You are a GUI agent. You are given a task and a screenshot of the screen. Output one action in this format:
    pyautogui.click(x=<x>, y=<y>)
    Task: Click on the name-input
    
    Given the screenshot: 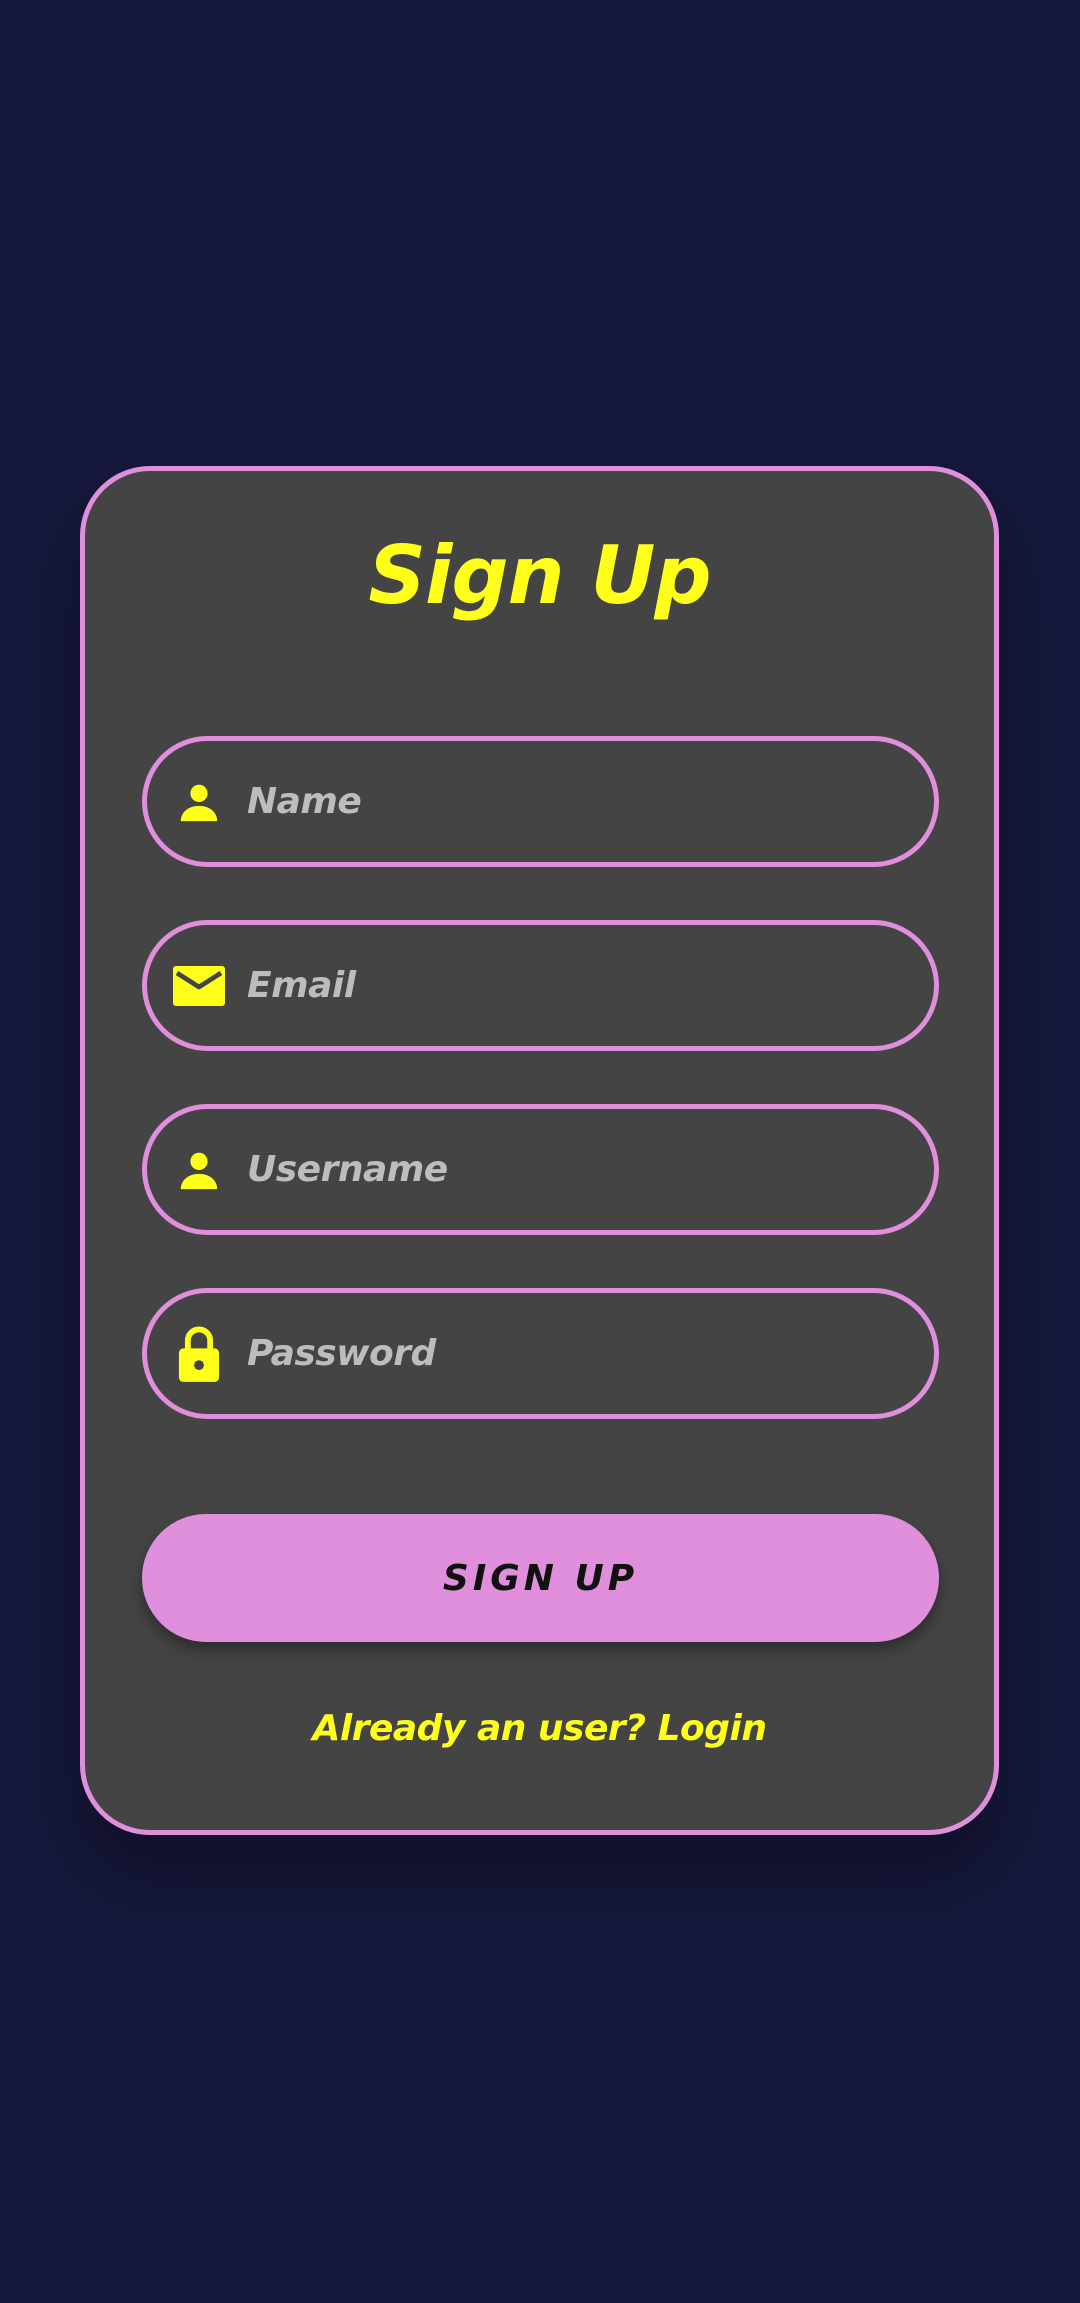 What is the action you would take?
    pyautogui.click(x=572, y=801)
    